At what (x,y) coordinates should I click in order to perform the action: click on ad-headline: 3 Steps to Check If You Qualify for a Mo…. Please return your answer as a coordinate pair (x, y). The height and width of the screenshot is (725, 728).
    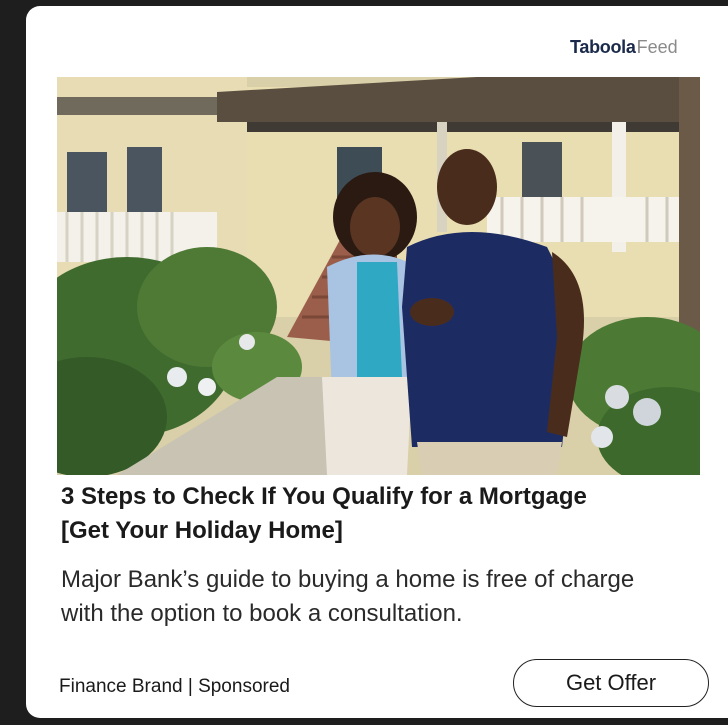
    Looking at the image, I should click on (341, 514).